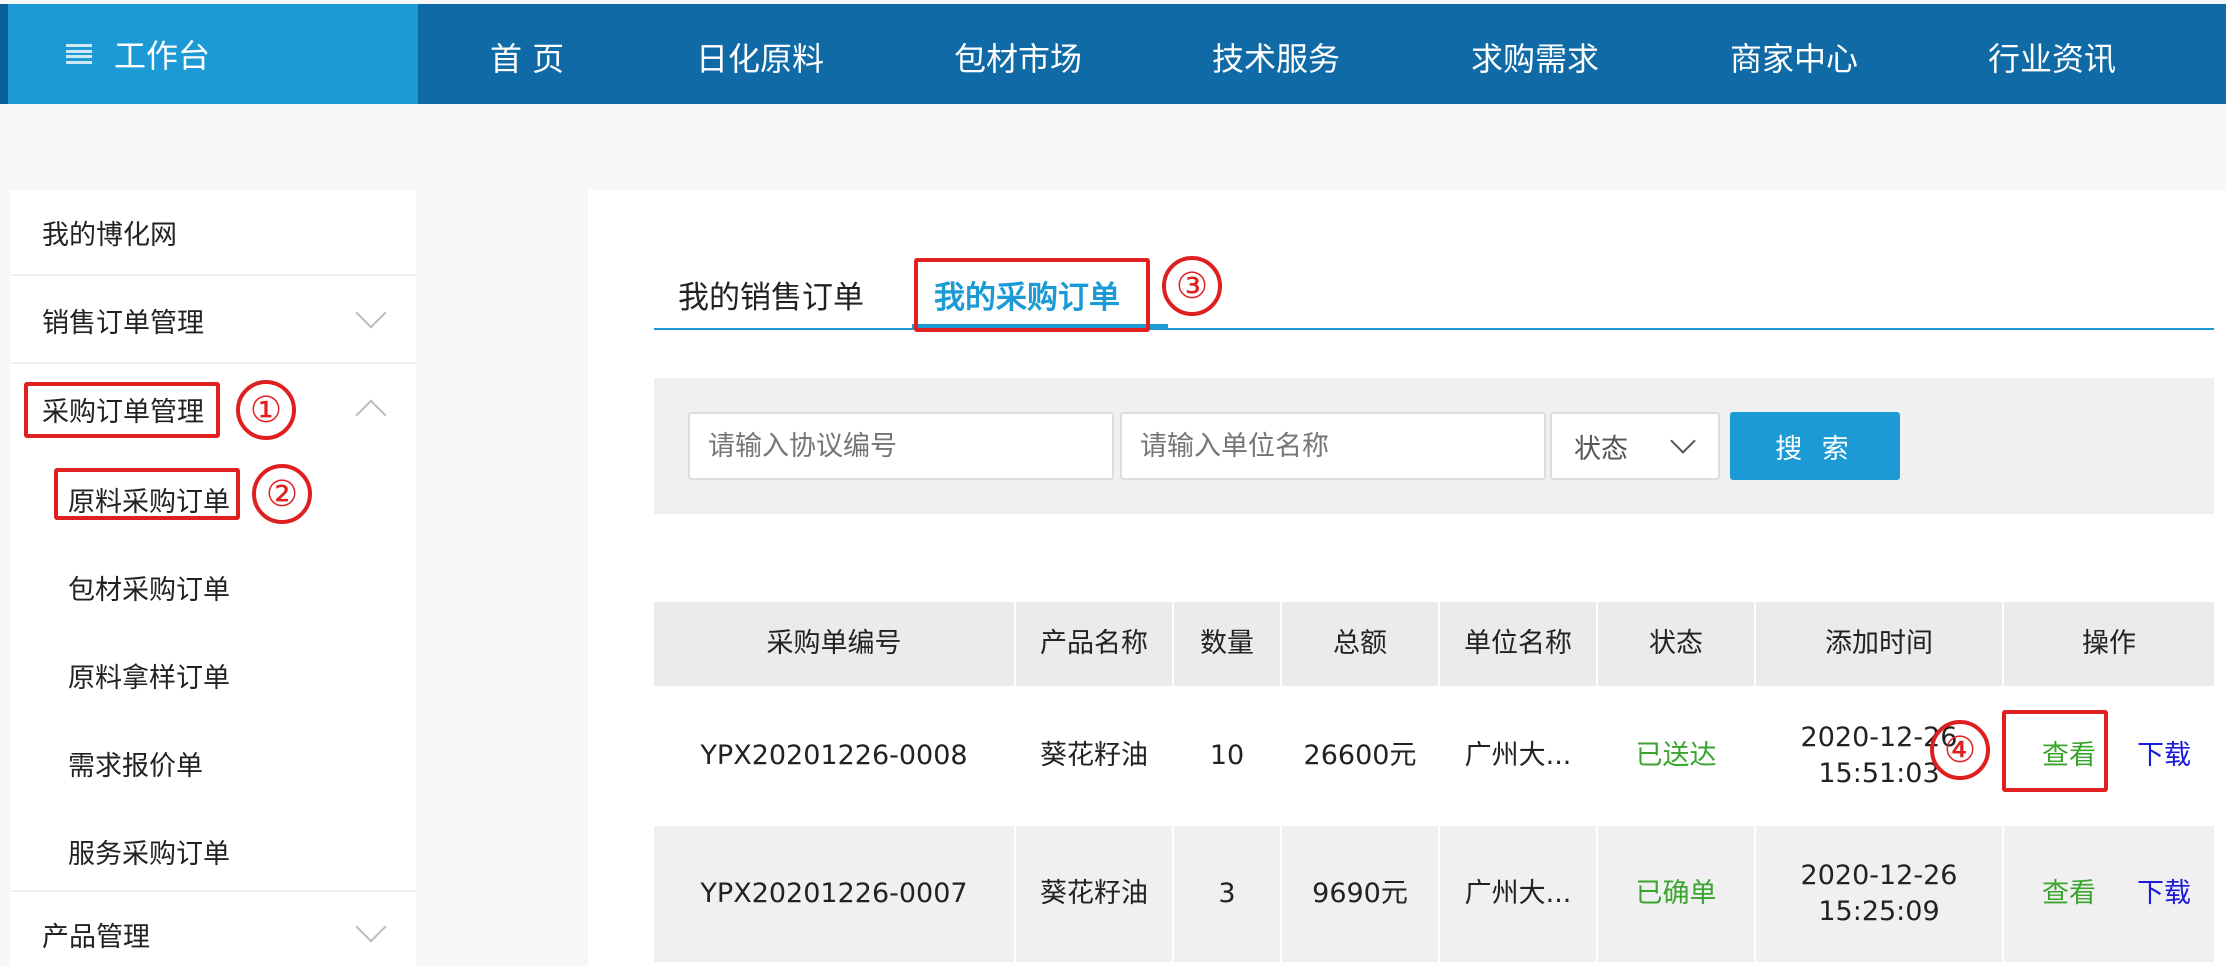 The height and width of the screenshot is (966, 2226). I want to click on tab-sales-orders: 我的销售订单, so click(771, 294).